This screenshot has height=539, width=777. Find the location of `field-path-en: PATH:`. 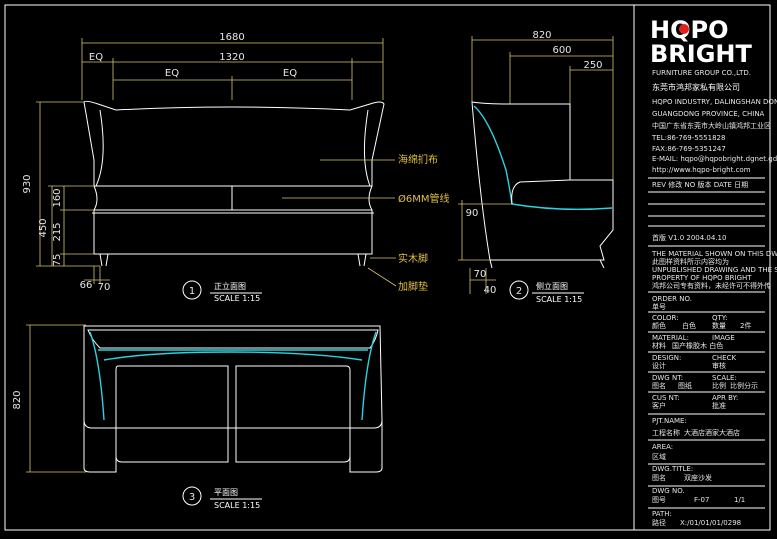

field-path-en: PATH: is located at coordinates (662, 514).